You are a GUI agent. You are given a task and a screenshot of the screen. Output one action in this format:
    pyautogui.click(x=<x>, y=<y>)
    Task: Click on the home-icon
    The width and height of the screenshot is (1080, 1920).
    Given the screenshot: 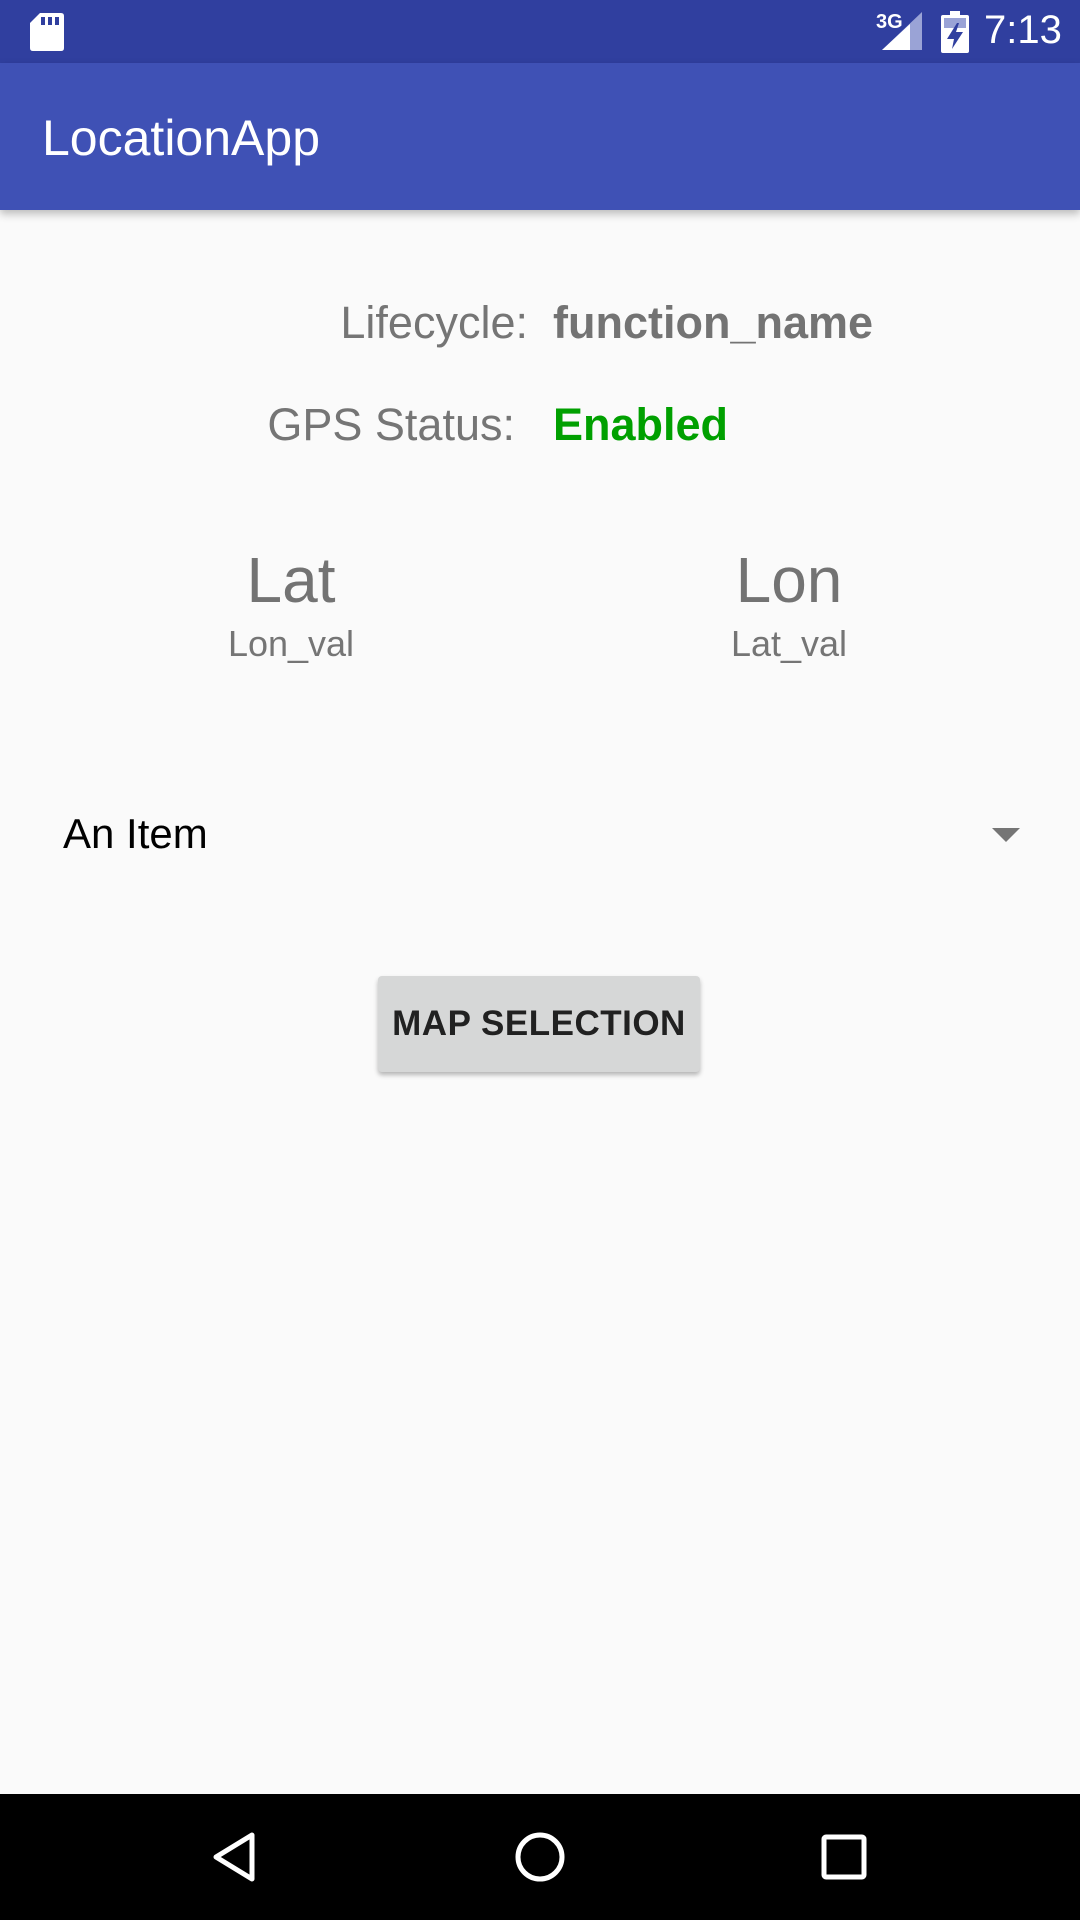 What is the action you would take?
    pyautogui.click(x=540, y=1857)
    